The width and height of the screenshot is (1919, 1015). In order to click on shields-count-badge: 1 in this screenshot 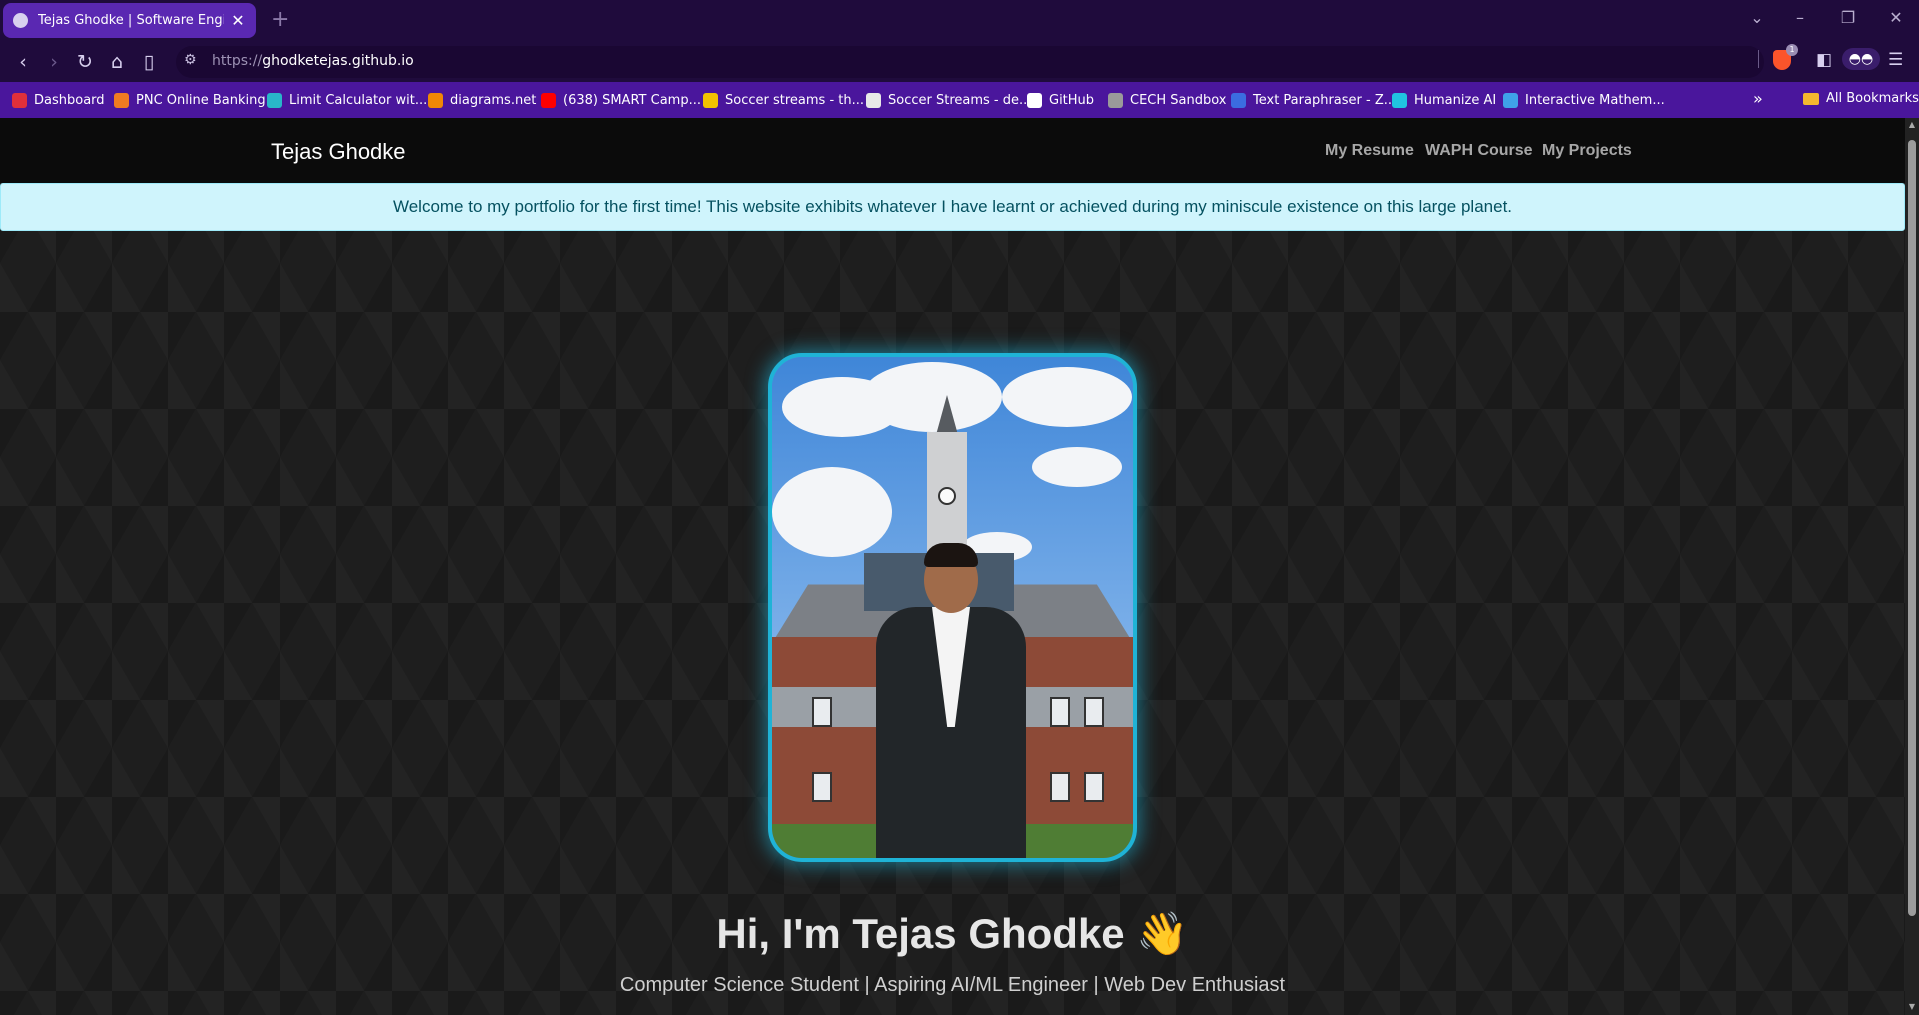, I will do `click(1792, 50)`.